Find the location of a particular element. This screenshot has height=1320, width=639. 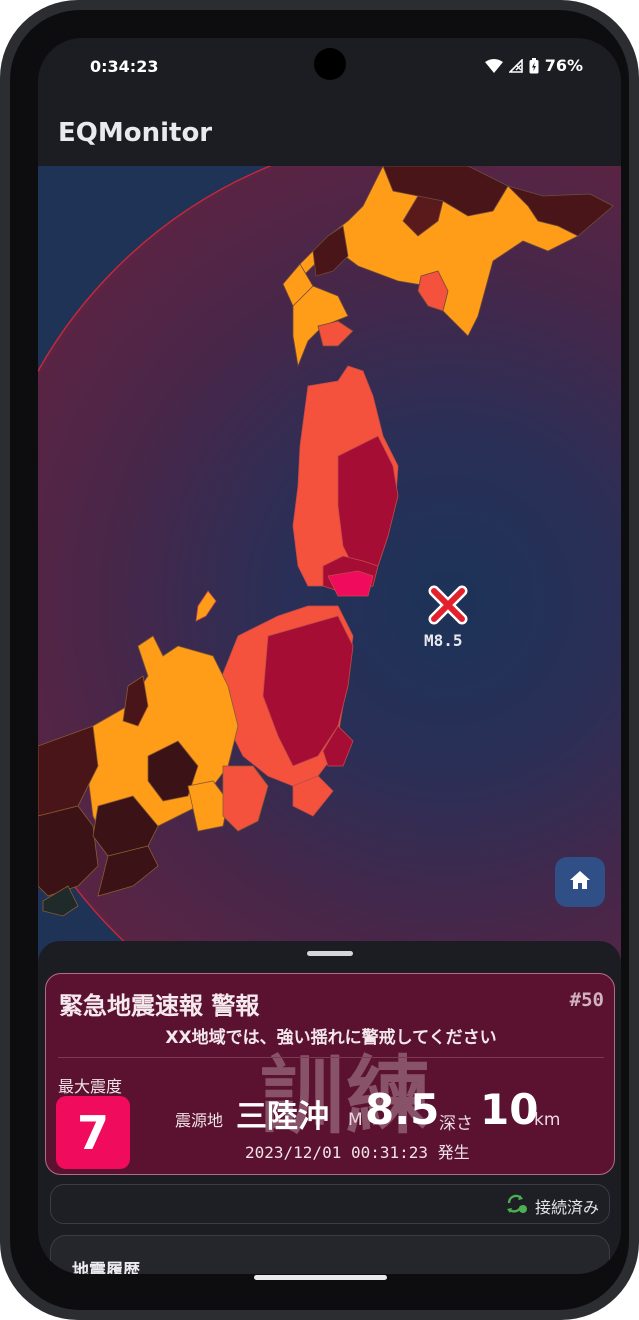

connection-status-label: 接続済み is located at coordinates (566, 1207).